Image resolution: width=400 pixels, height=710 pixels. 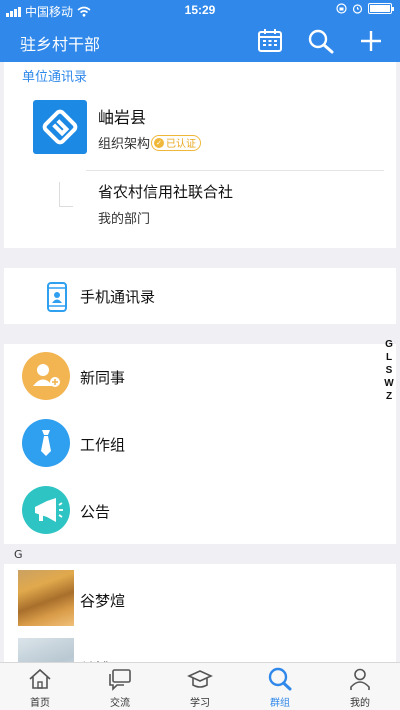 What do you see at coordinates (200, 296) in the screenshot?
I see `phone-contacts-row: 手机通讯录` at bounding box center [200, 296].